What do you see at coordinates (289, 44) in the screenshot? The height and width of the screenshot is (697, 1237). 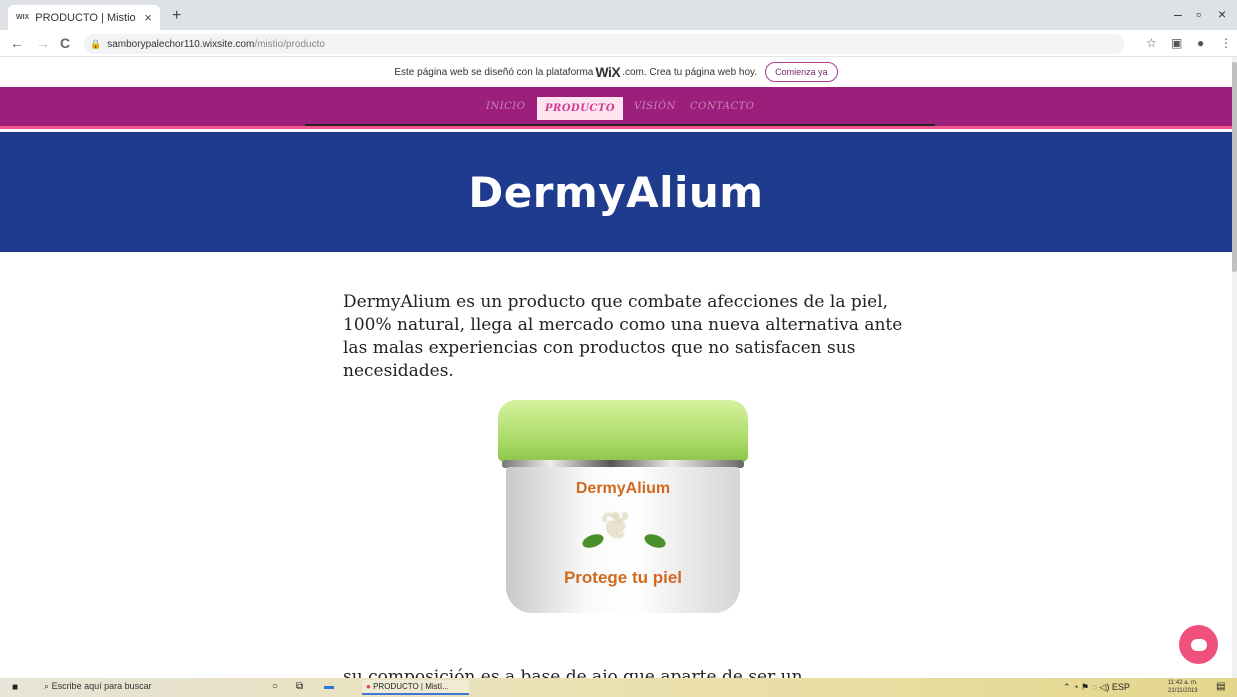 I see `url-path: /mistio/producto` at bounding box center [289, 44].